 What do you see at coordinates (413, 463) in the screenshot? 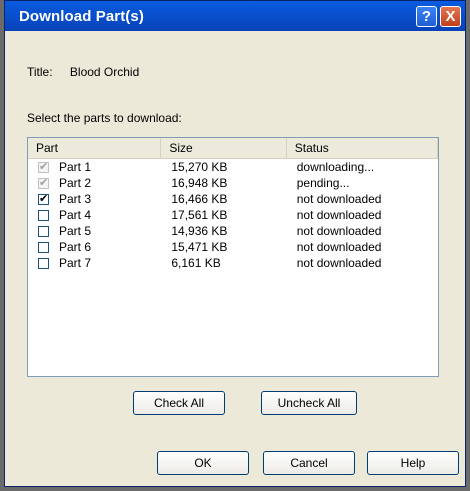
I see `help-button: Help` at bounding box center [413, 463].